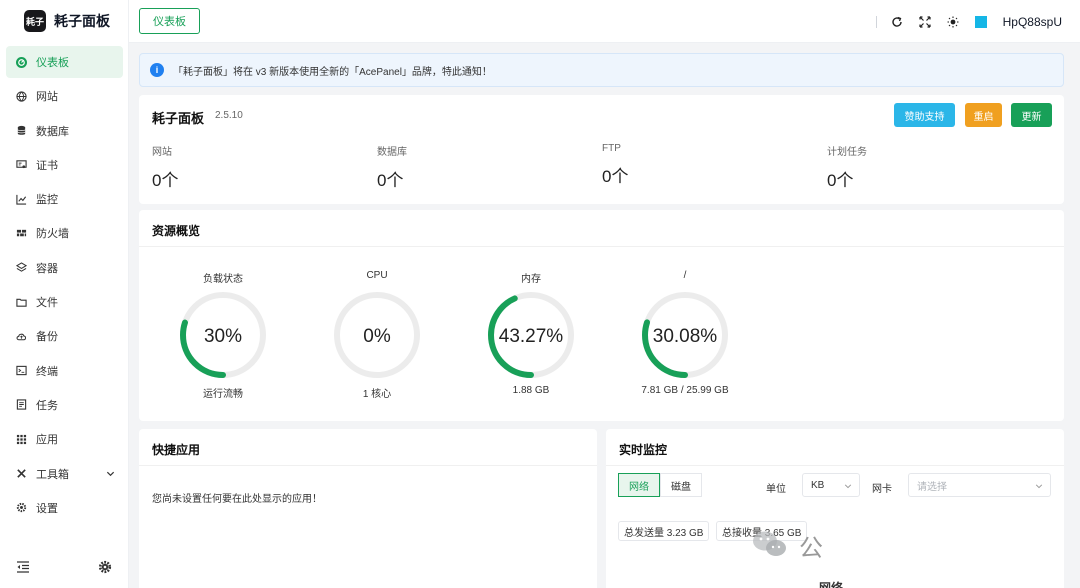  I want to click on chart-title: 网络, so click(831, 584).